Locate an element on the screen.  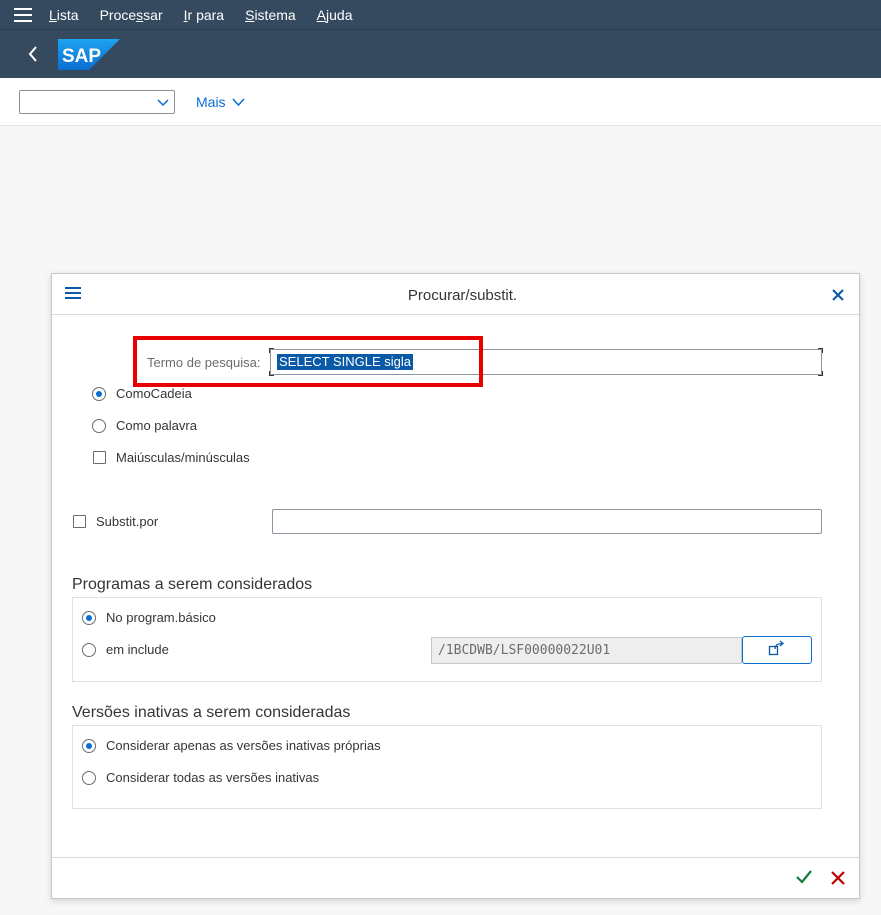
menu-item-sistema: Sistema is located at coordinates (270, 15).